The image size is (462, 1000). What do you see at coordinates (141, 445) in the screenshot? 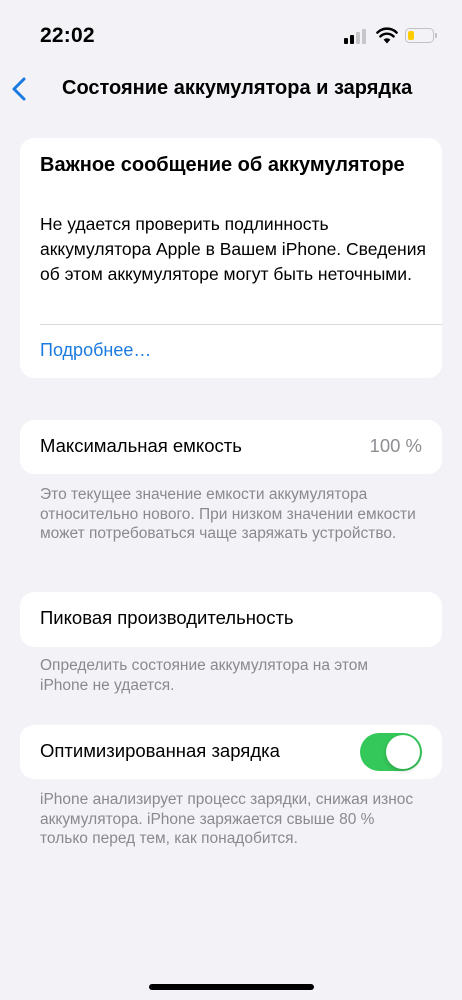
I see `maximum-capacity-label: Максимальная емкость` at bounding box center [141, 445].